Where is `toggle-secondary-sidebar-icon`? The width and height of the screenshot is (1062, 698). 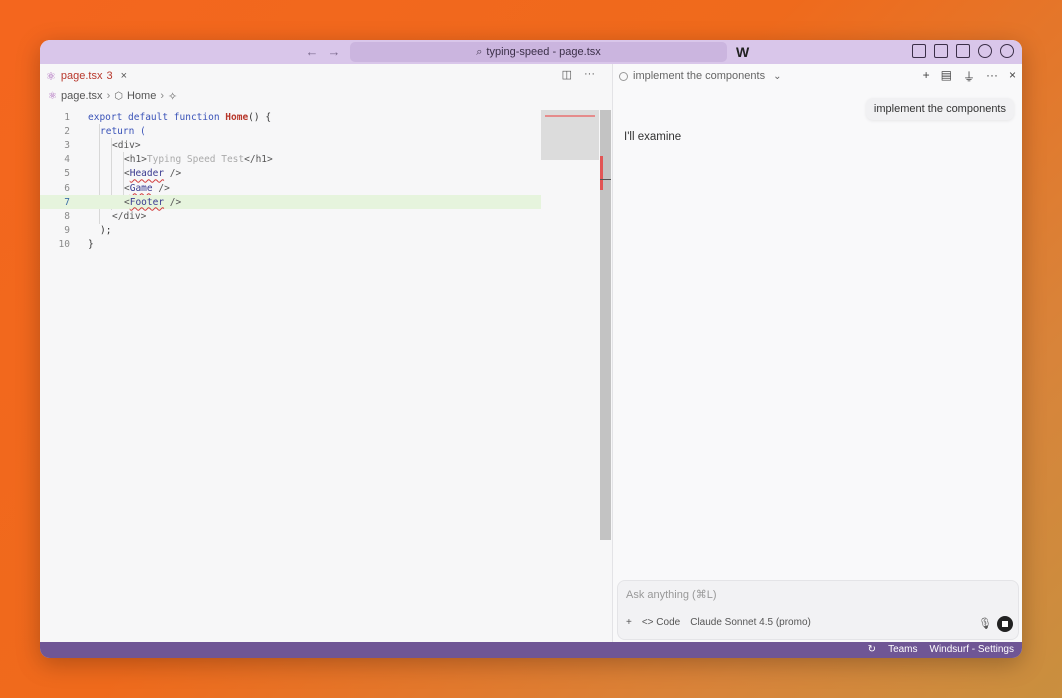
toggle-secondary-sidebar-icon is located at coordinates (963, 51).